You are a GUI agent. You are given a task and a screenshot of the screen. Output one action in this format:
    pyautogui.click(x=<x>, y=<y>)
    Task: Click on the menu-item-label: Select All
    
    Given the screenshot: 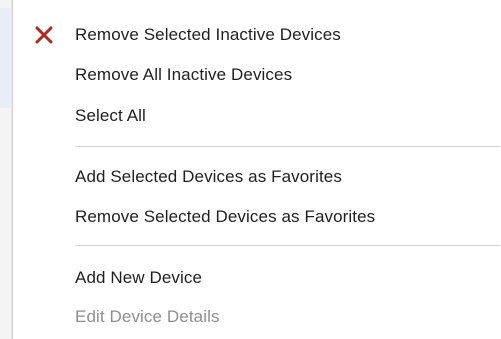 What is the action you would take?
    pyautogui.click(x=110, y=115)
    